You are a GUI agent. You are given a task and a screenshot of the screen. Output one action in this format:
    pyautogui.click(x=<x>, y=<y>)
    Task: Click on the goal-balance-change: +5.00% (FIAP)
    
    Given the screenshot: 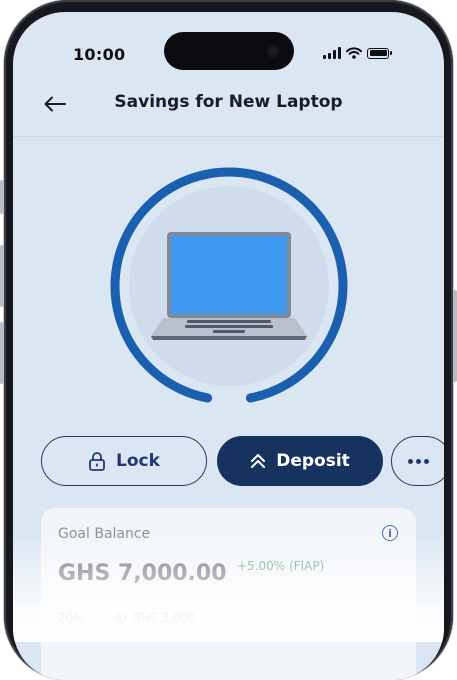 What is the action you would take?
    pyautogui.click(x=281, y=566)
    